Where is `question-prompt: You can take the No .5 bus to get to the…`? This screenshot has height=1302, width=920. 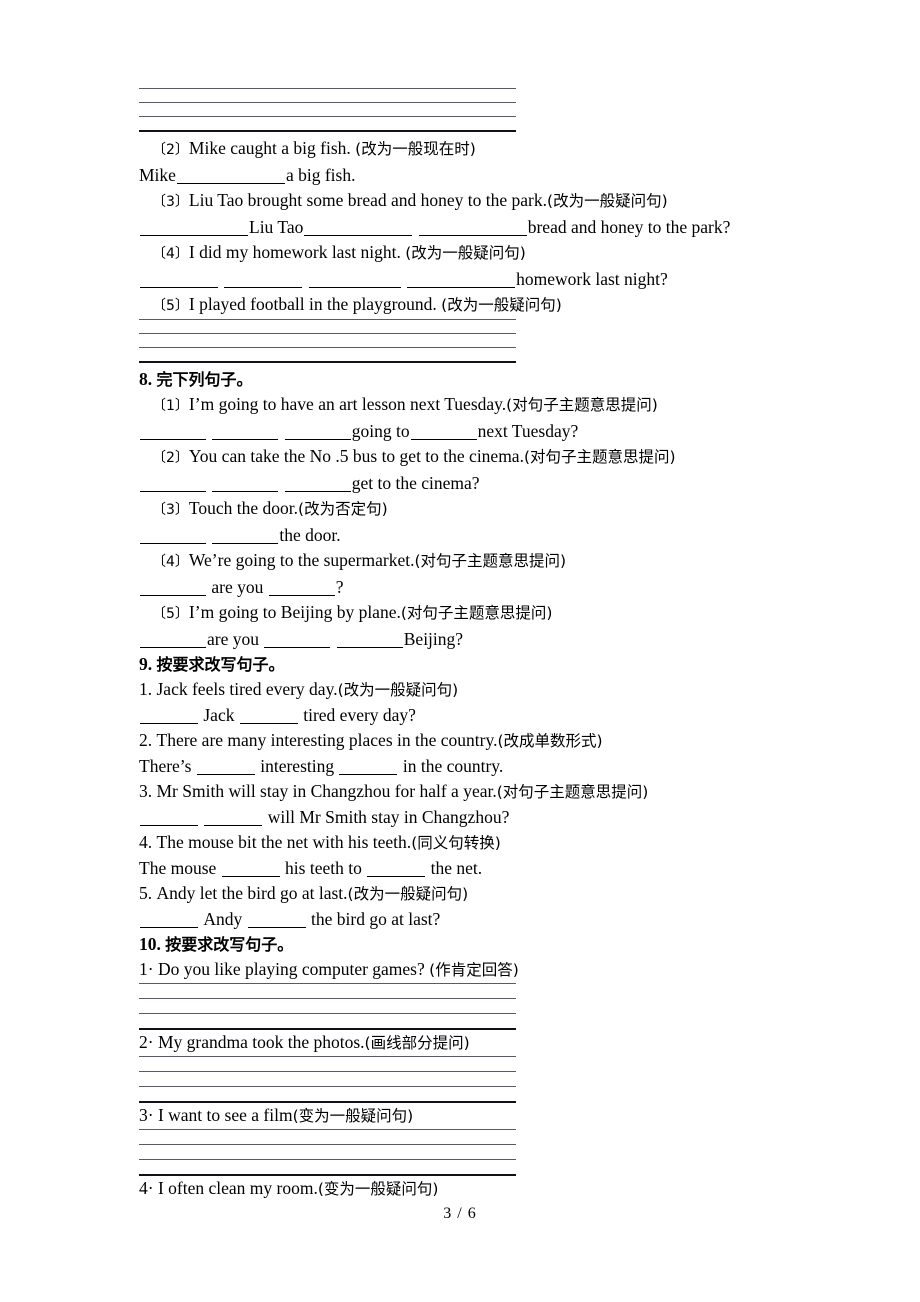 question-prompt: You can take the No .5 bus to get to the… is located at coordinates (356, 456).